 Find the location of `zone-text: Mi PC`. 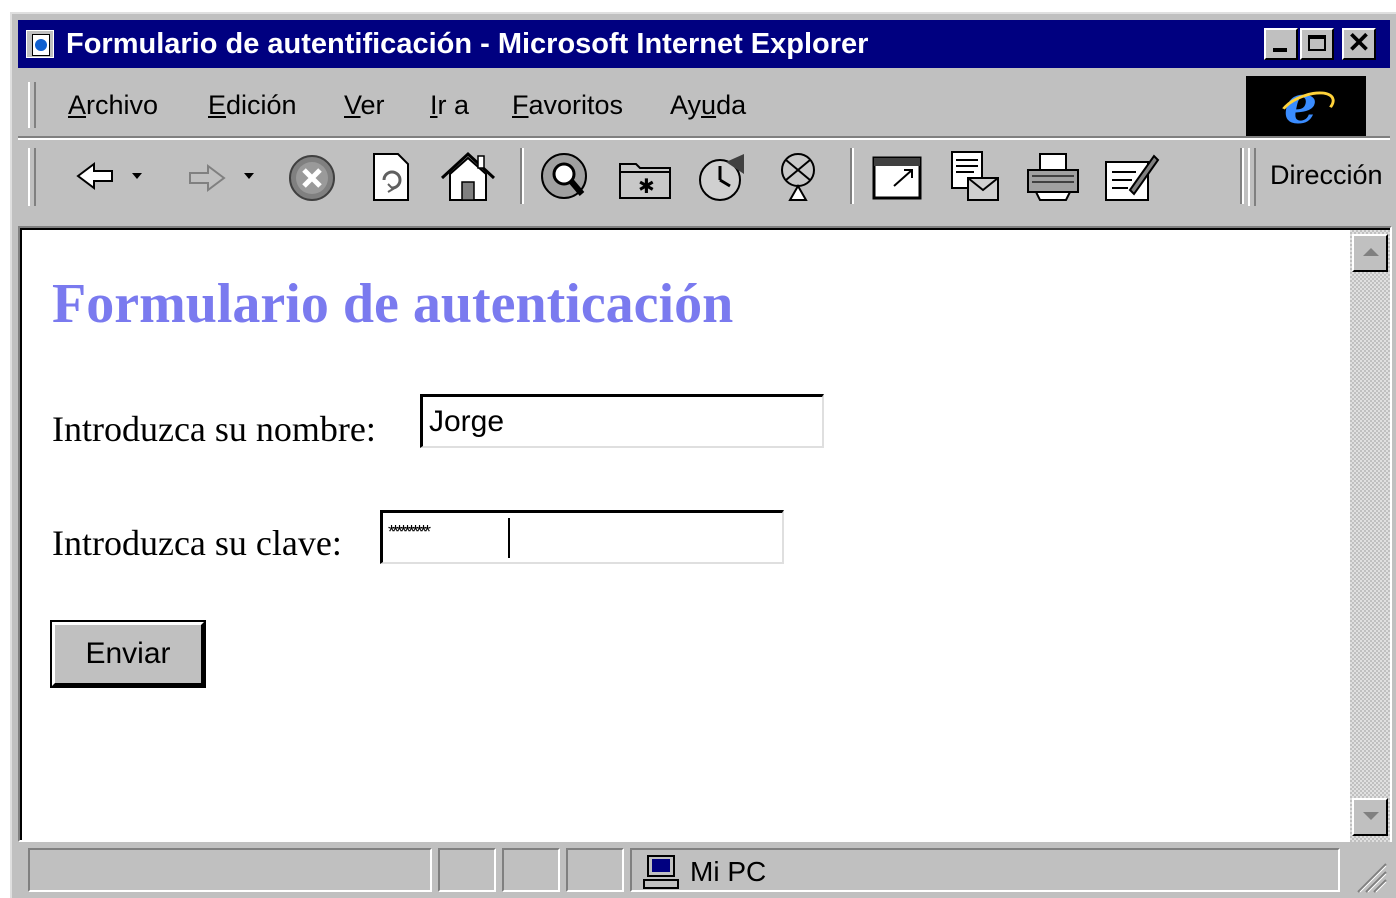

zone-text: Mi PC is located at coordinates (728, 871).